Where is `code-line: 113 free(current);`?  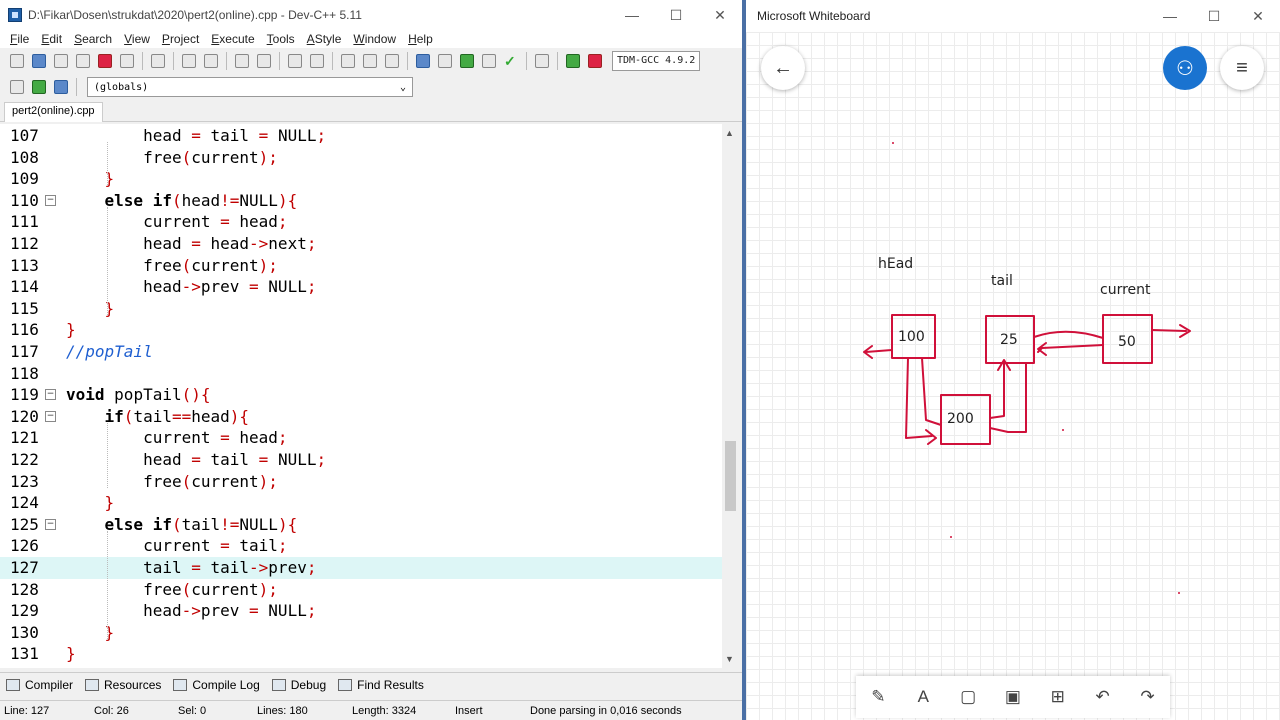
code-line: 113 free(current); is located at coordinates (361, 266).